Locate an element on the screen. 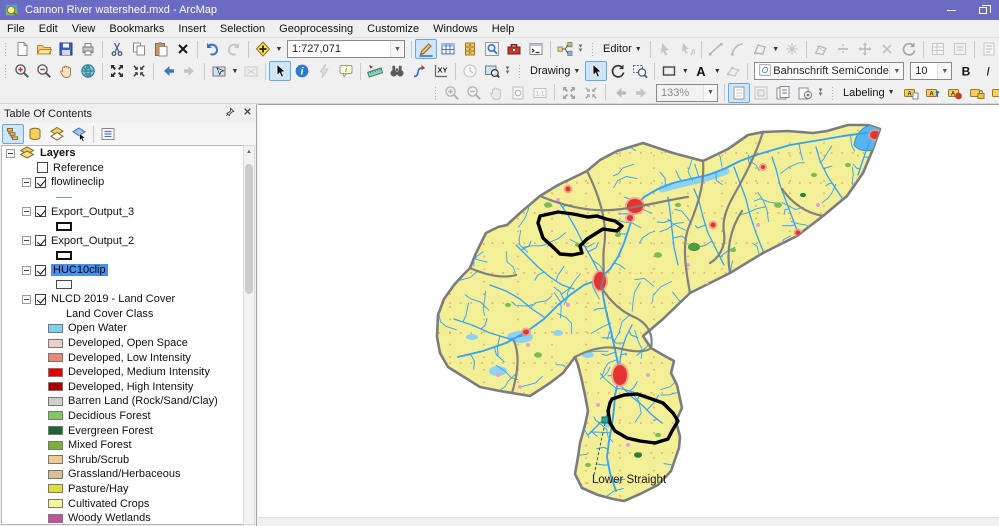 Image resolution: width=999 pixels, height=526 pixels. label-priority-button: A is located at coordinates (933, 93).